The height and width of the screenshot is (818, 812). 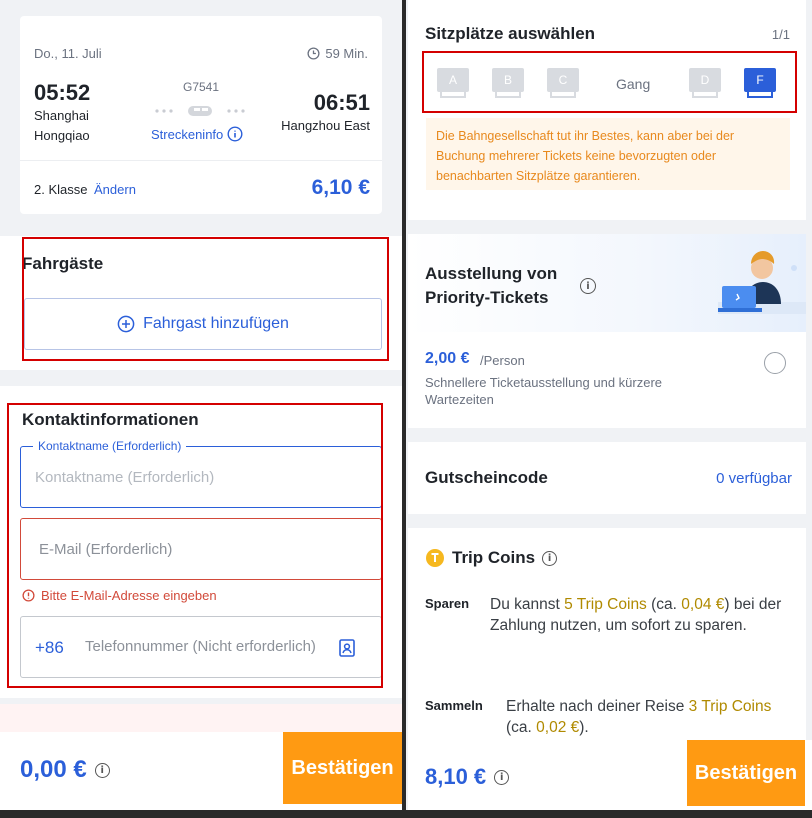 What do you see at coordinates (341, 102) in the screenshot?
I see `arrive-time: 06:51` at bounding box center [341, 102].